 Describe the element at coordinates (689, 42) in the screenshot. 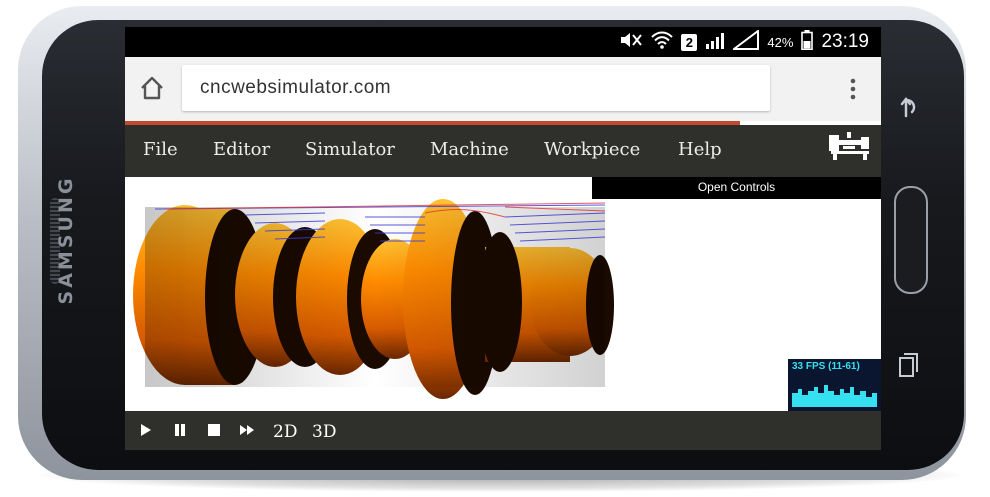

I see `sim-badge: 2` at that location.